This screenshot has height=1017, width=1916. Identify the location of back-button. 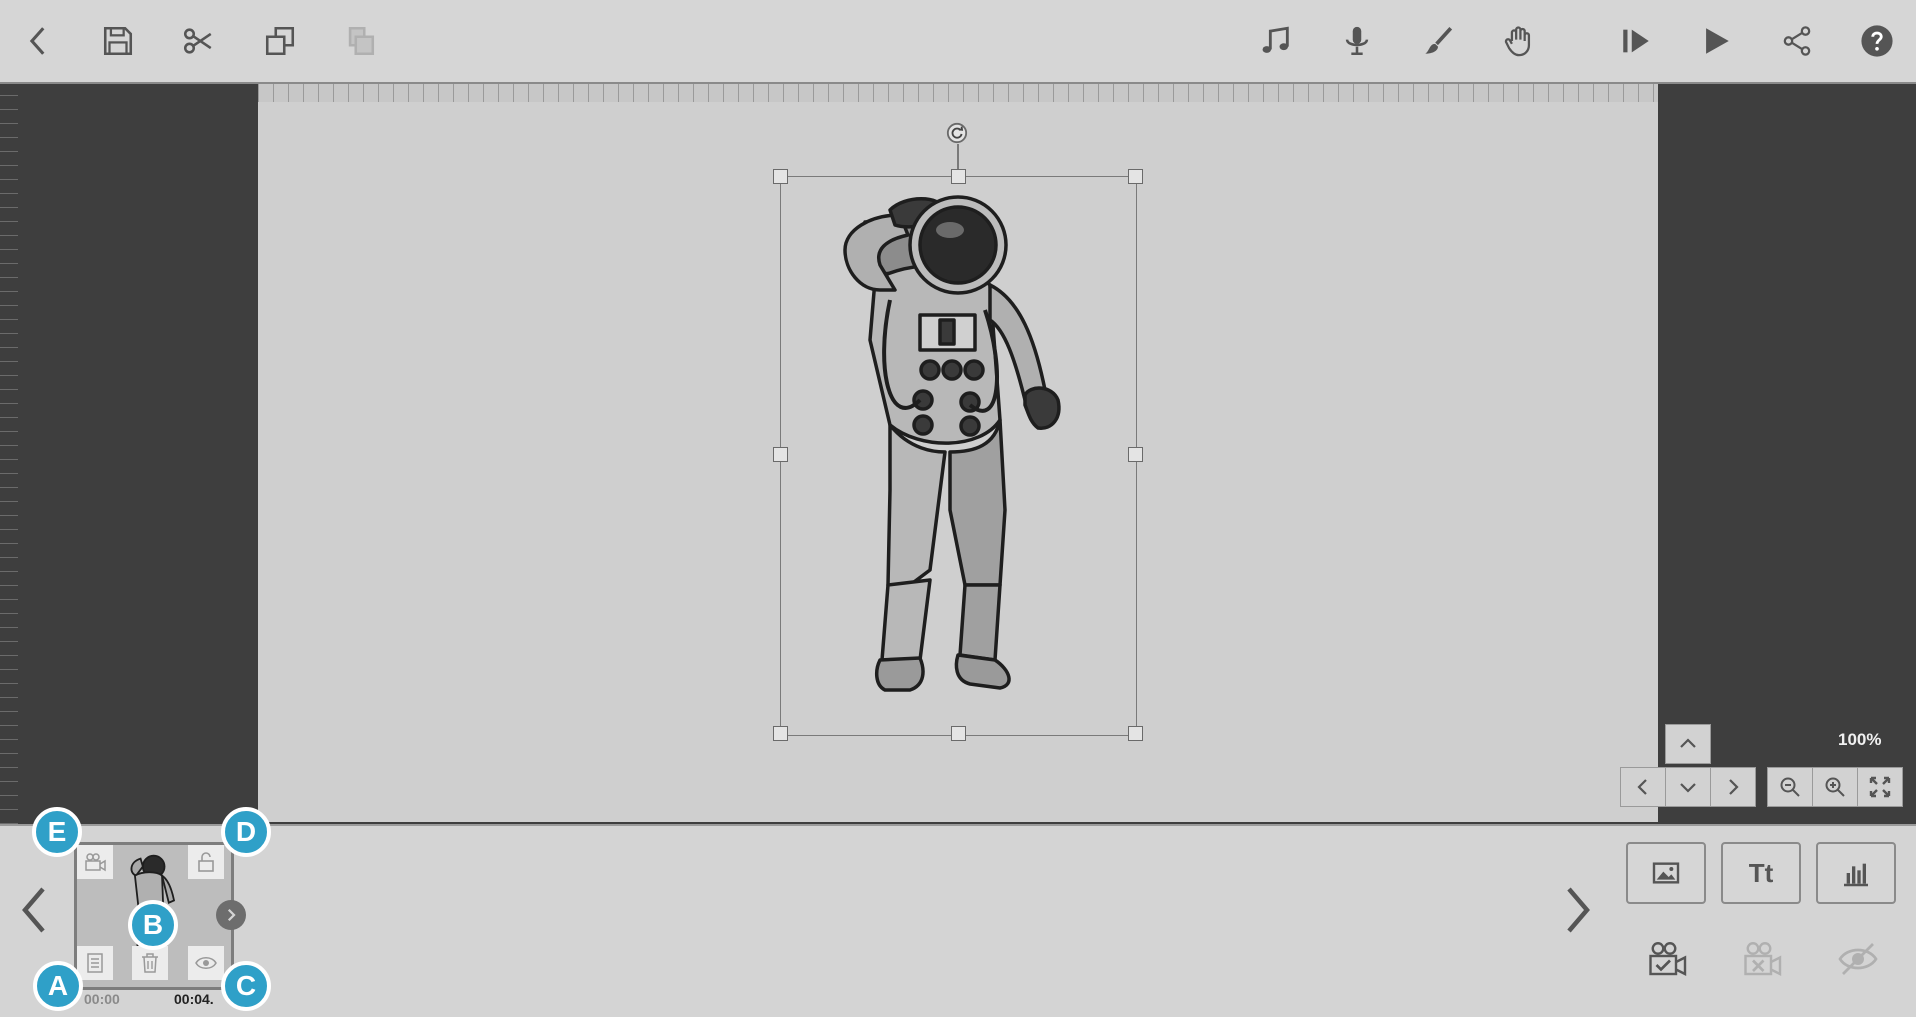
(39, 41).